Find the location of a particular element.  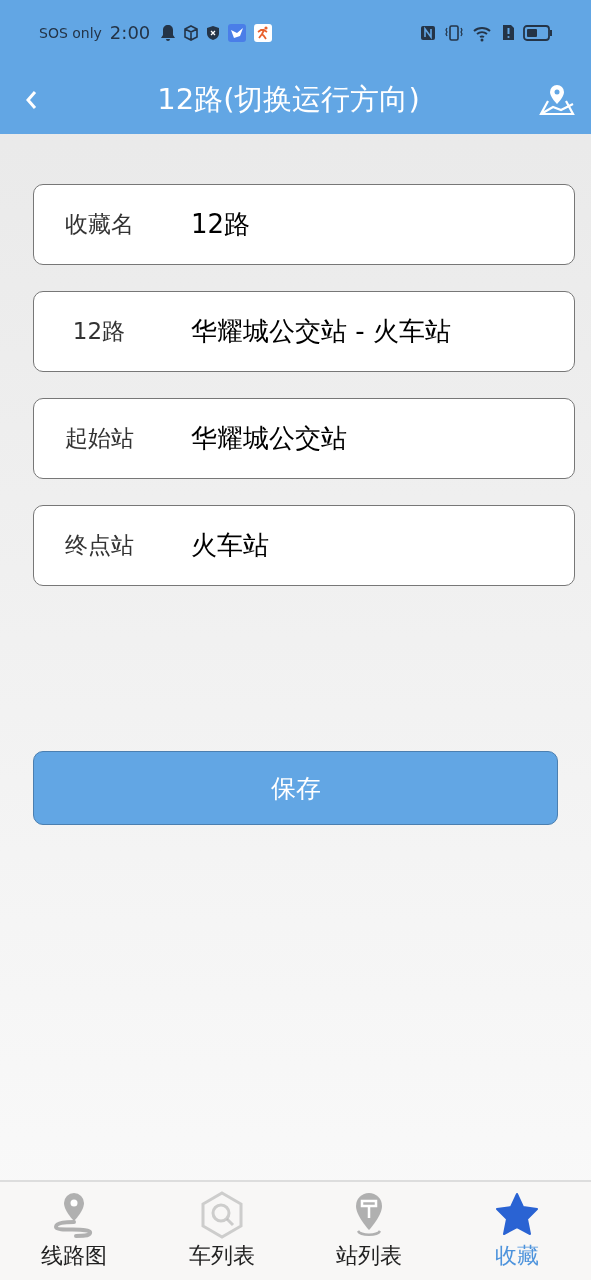

nfc-icon is located at coordinates (428, 32).